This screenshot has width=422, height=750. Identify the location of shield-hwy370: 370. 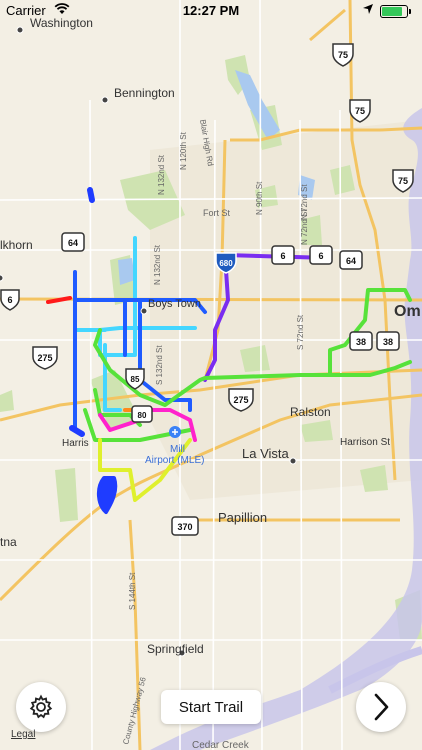
(185, 526).